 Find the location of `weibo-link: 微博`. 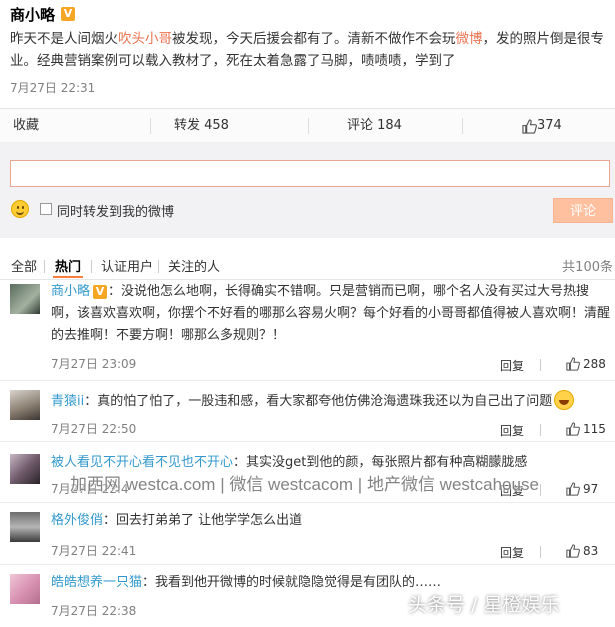

weibo-link: 微博 is located at coordinates (469, 39).